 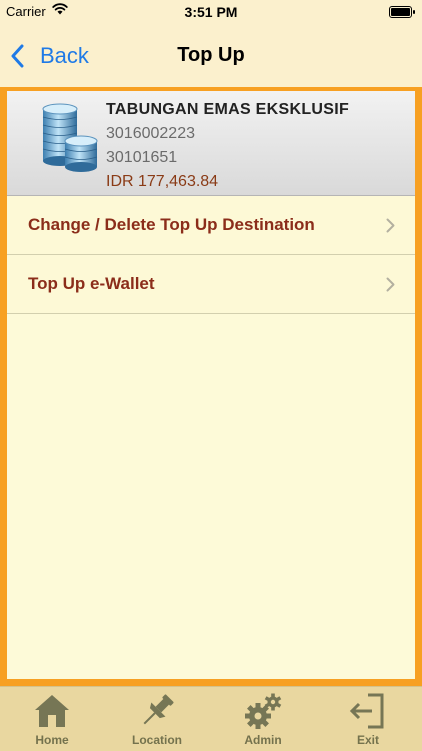 I want to click on status-bar: Carrier 3:51 PM, so click(x=211, y=12).